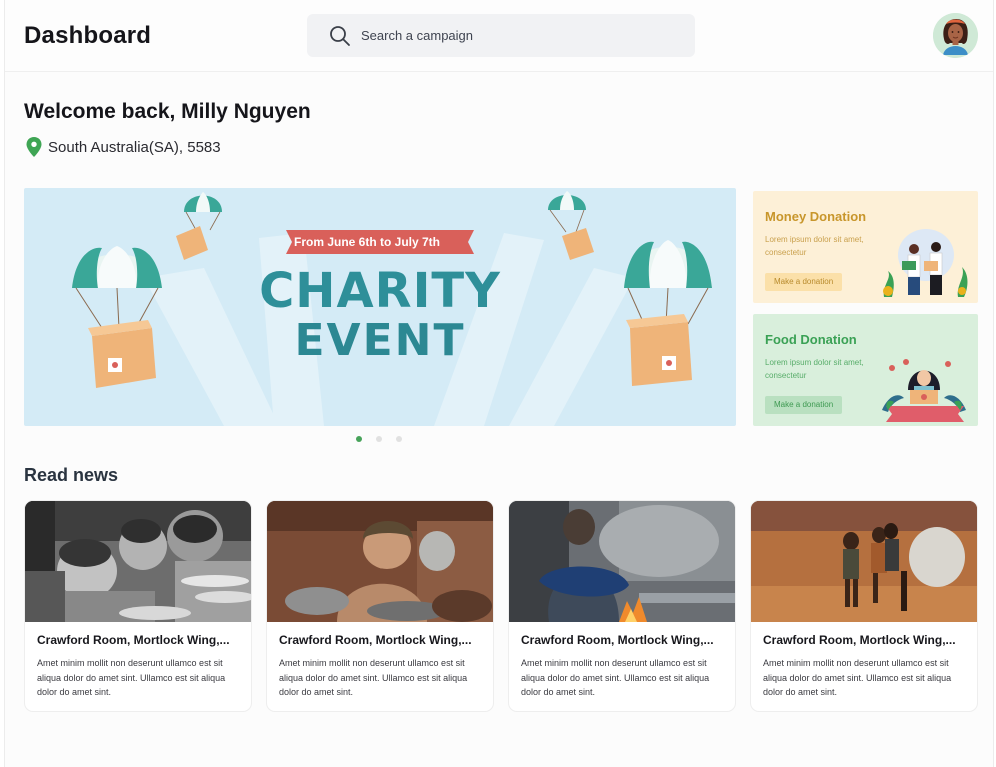 Image resolution: width=996 pixels, height=767 pixels. Describe the element at coordinates (955, 35) in the screenshot. I see `user-avatar` at that location.